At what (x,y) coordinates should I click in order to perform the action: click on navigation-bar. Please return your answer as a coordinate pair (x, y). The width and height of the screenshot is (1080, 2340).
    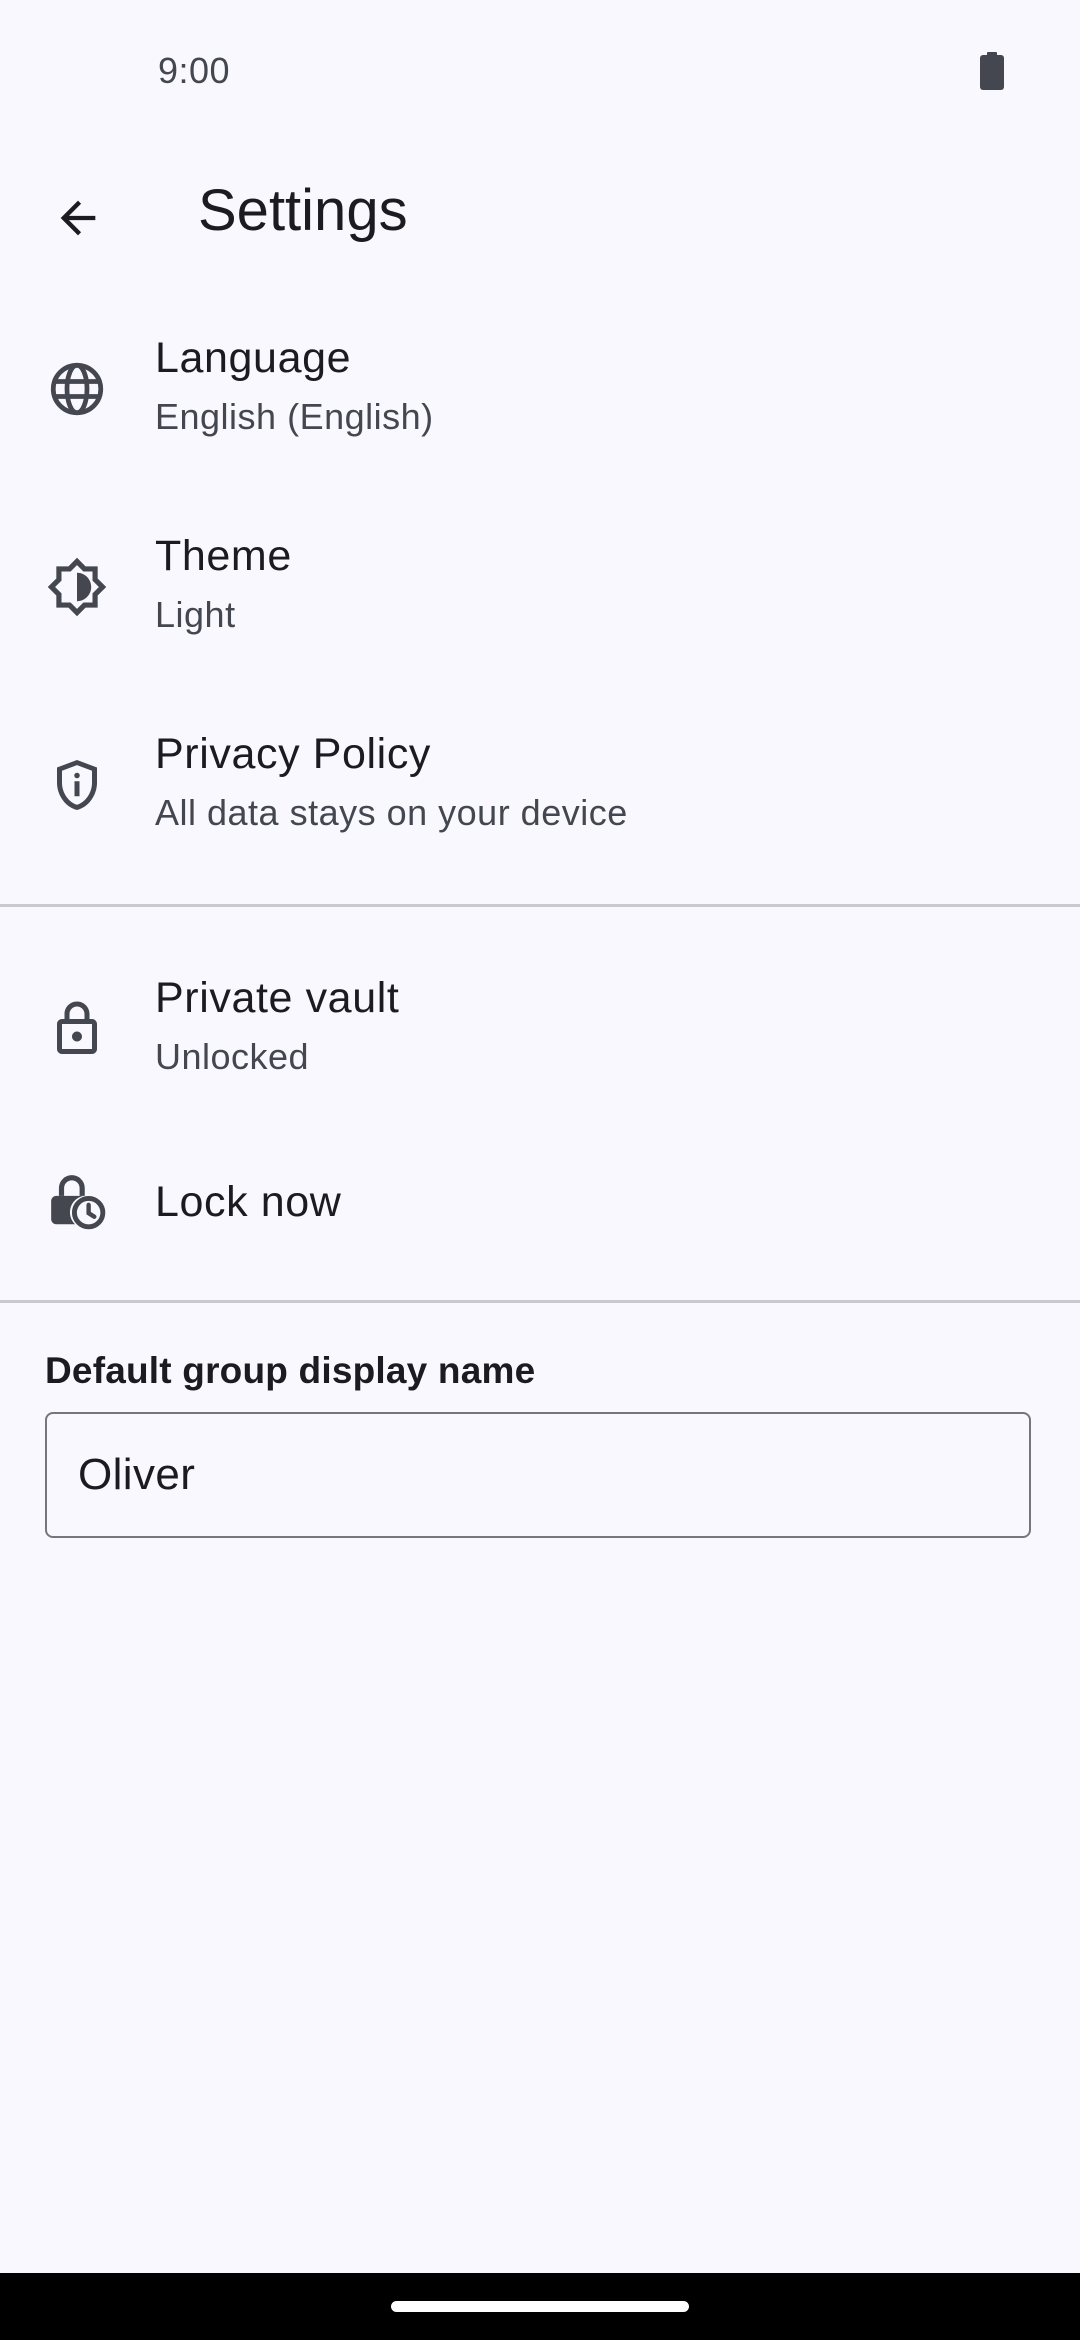
    Looking at the image, I should click on (540, 2306).